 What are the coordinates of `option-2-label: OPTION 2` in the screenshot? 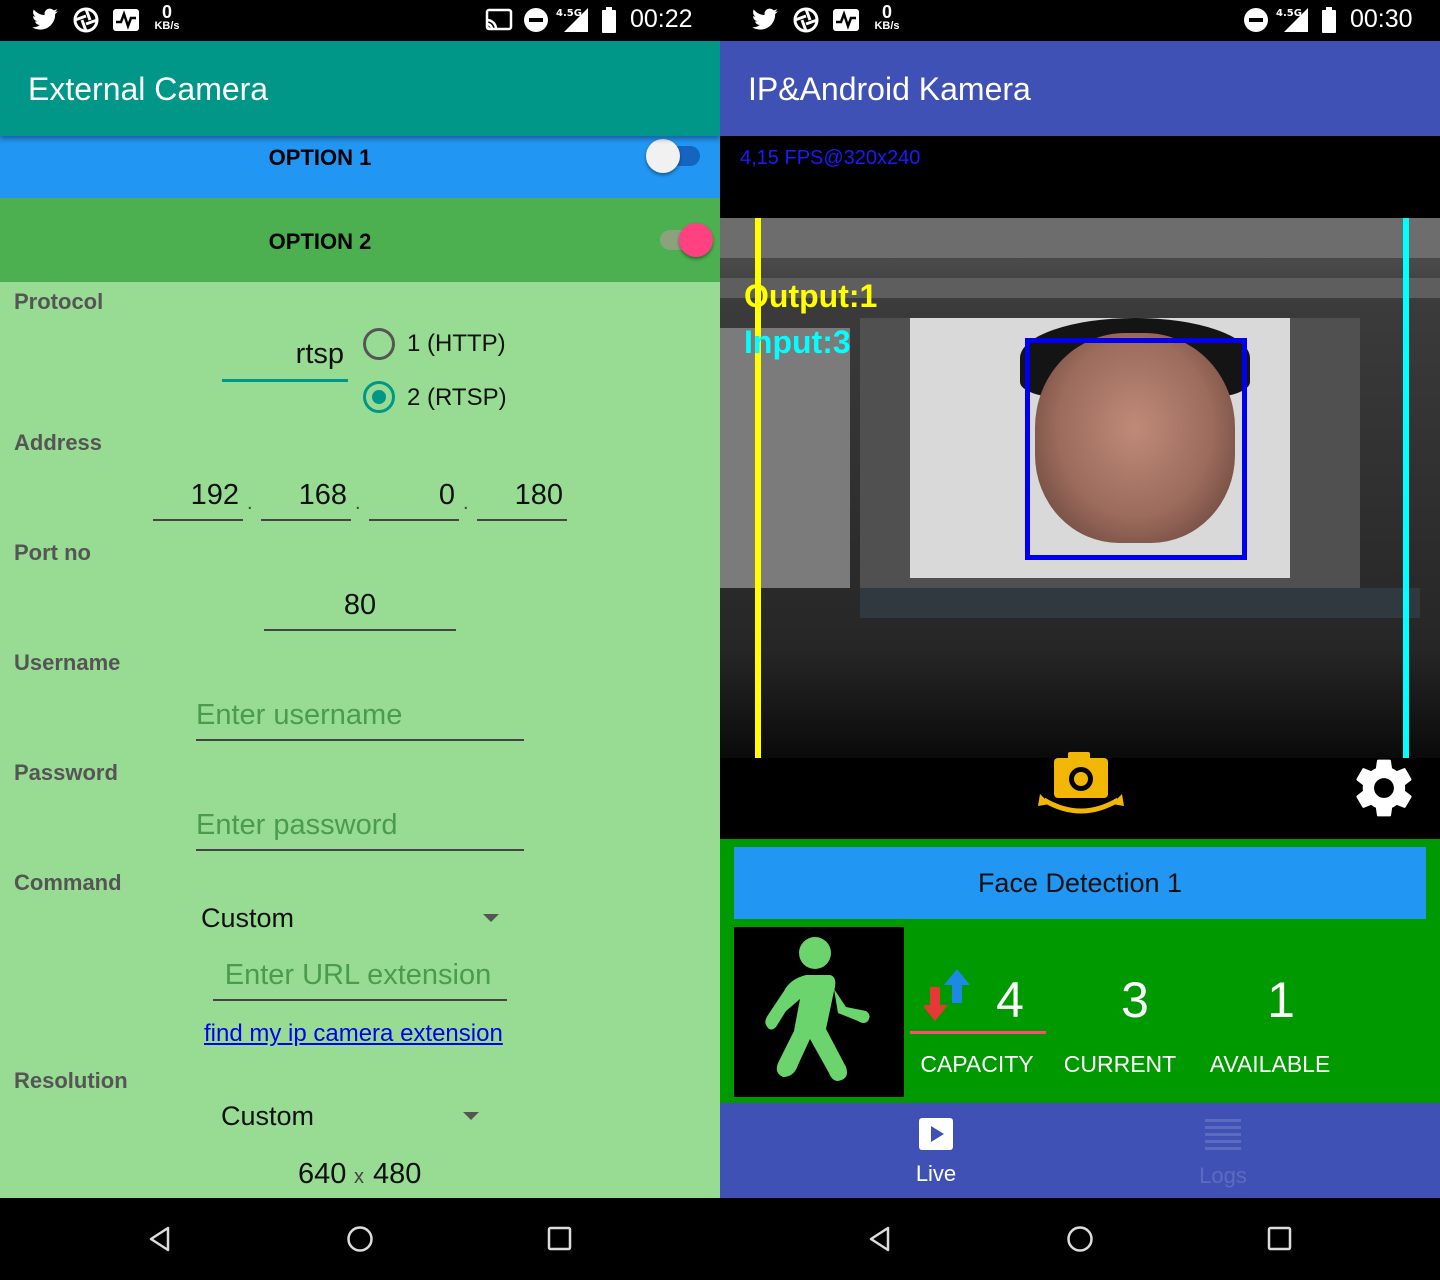 It's located at (320, 241).